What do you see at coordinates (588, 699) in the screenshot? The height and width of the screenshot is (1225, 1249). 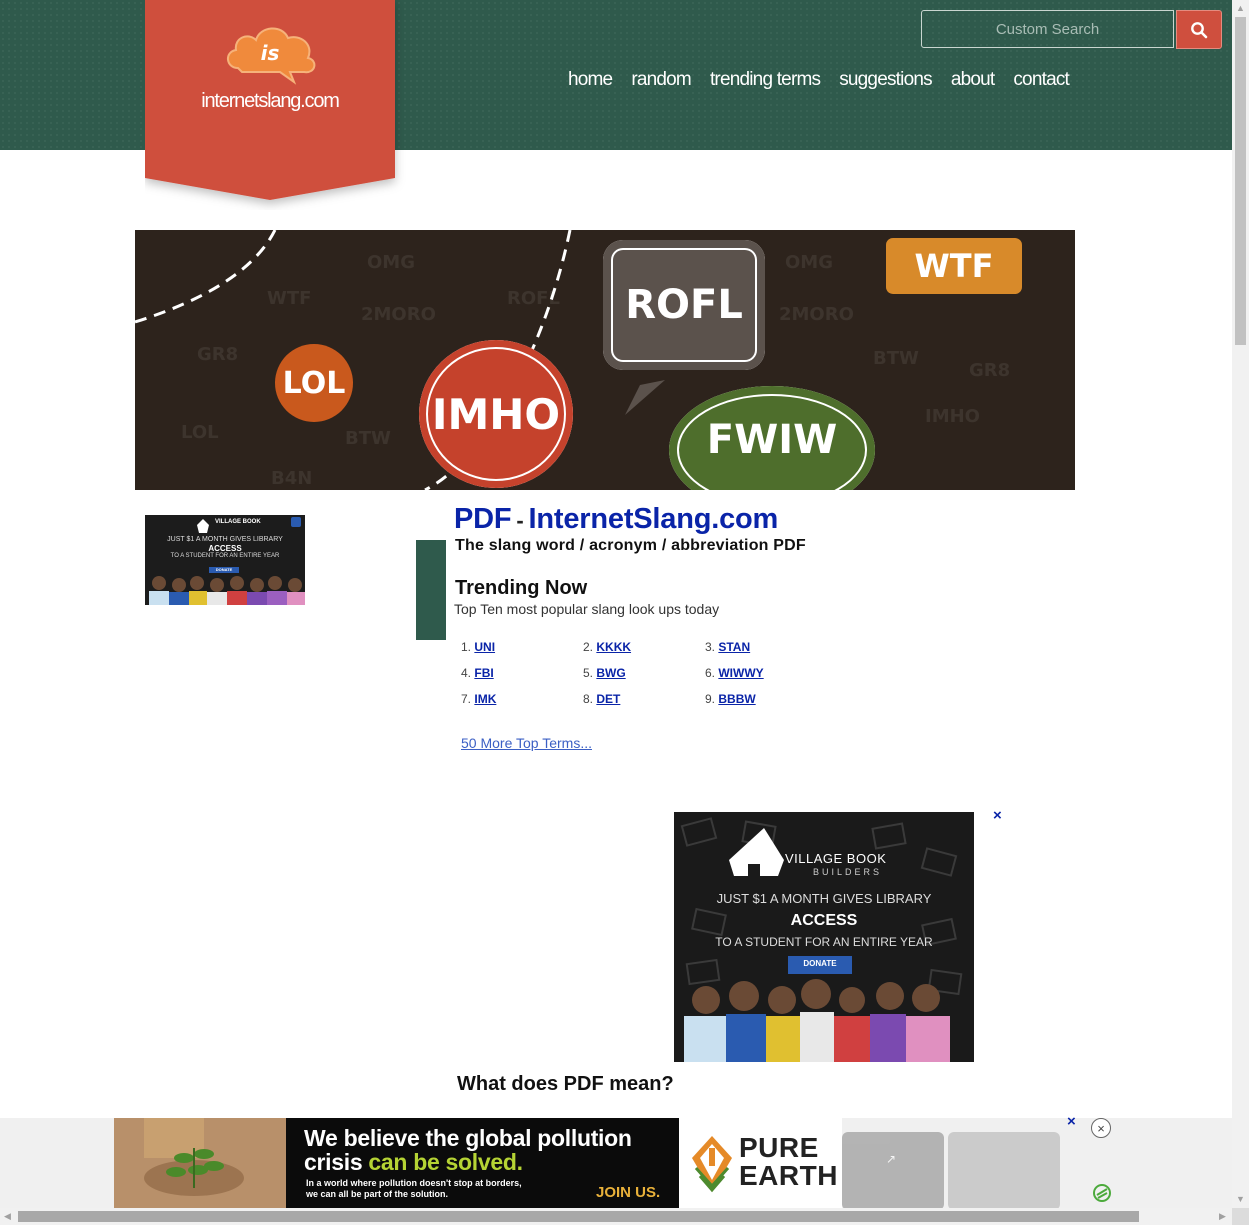 I see `trending-rank: 8.` at bounding box center [588, 699].